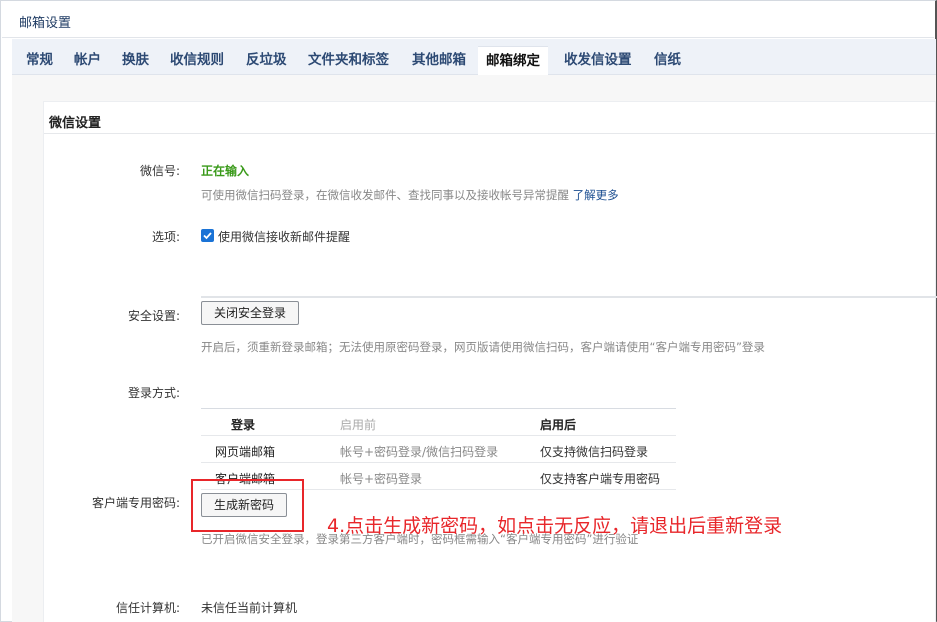 The height and width of the screenshot is (622, 937). Describe the element at coordinates (165, 237) in the screenshot. I see `options-label: 选项:` at that location.